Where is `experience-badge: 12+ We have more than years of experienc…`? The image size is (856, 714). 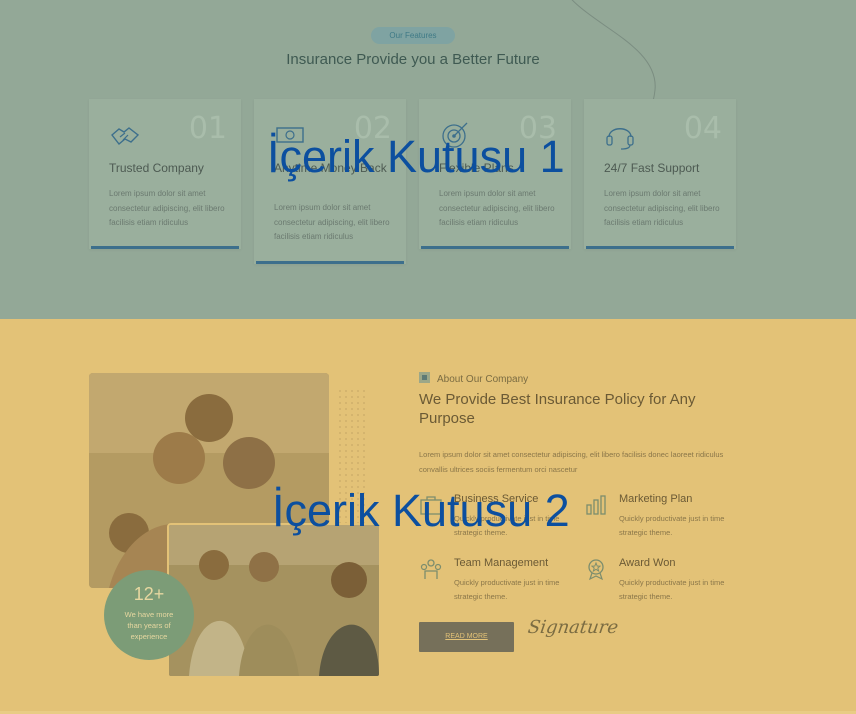 experience-badge: 12+ We have more than years of experienc… is located at coordinates (149, 615).